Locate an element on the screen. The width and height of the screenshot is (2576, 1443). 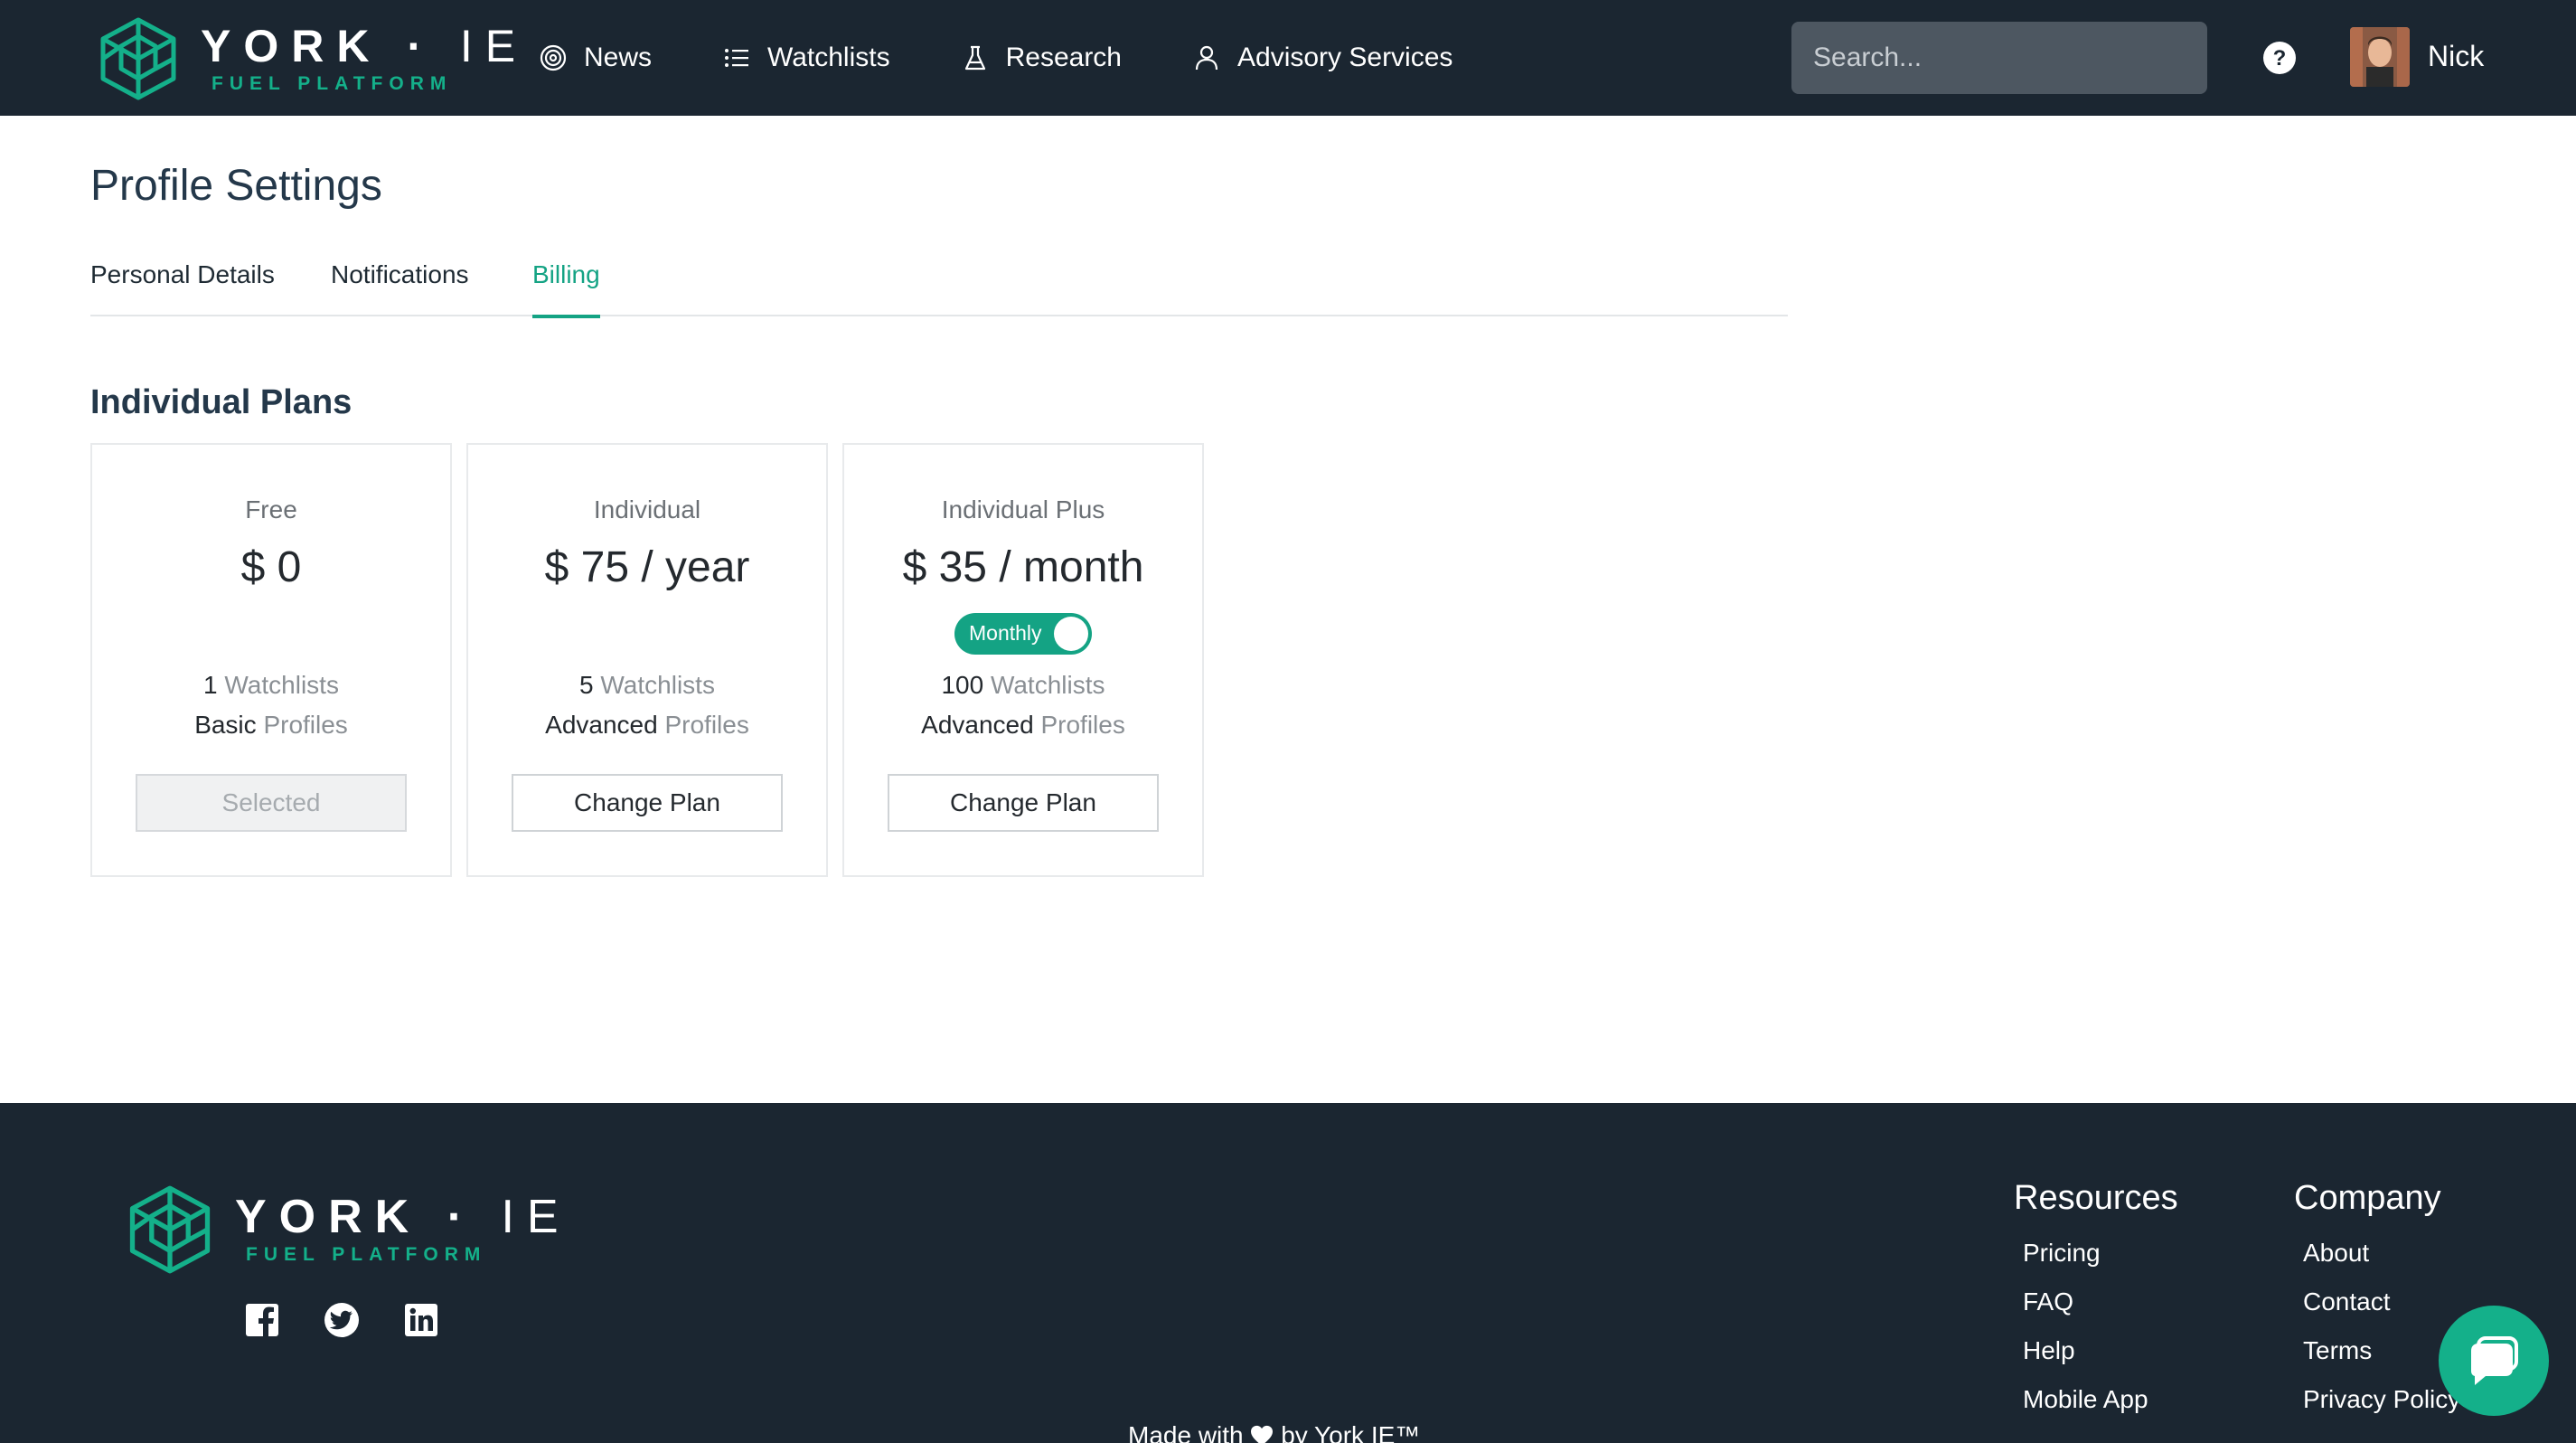
plan-watchlists-count: 5 is located at coordinates (587, 685).